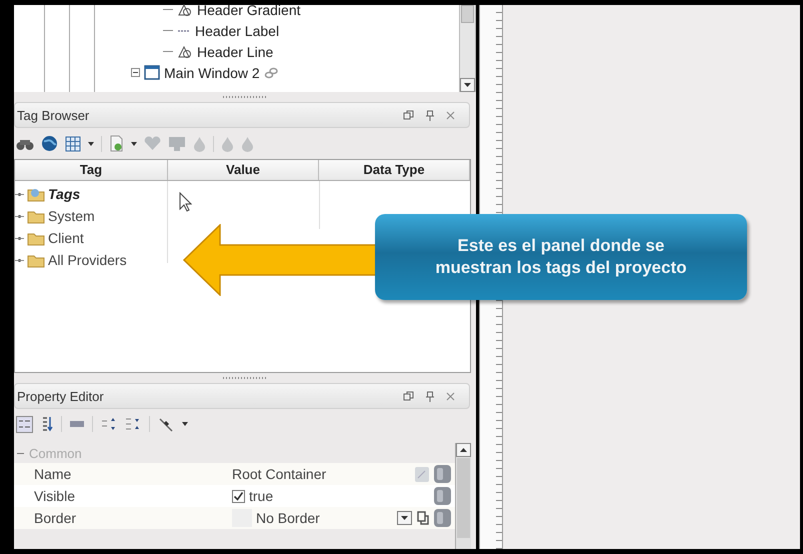 The image size is (803, 554). Describe the element at coordinates (53, 115) in the screenshot. I see `panel-title: Tag Browser` at that location.